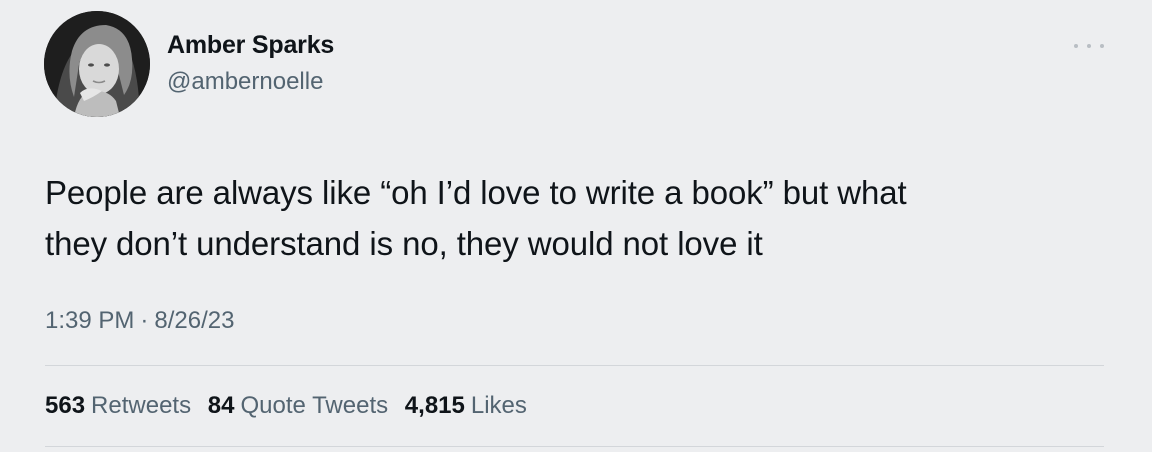 The width and height of the screenshot is (1152, 452). I want to click on tweet-date: 8/26/23, so click(194, 320).